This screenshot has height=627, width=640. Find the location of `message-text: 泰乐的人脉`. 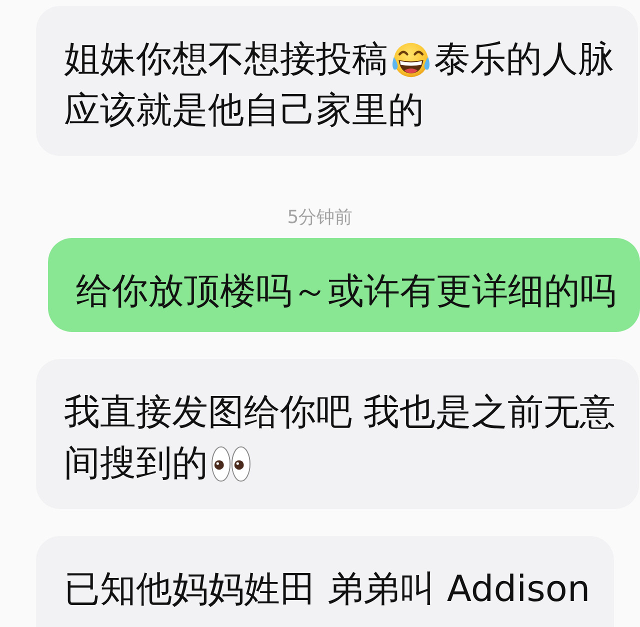

message-text: 泰乐的人脉 is located at coordinates (524, 60).